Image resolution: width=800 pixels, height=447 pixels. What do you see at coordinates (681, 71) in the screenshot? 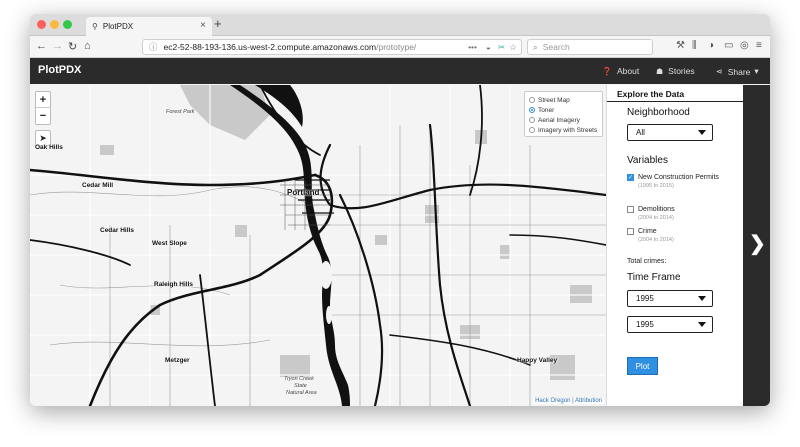
I see `nav-stories-label: Stories` at bounding box center [681, 71].